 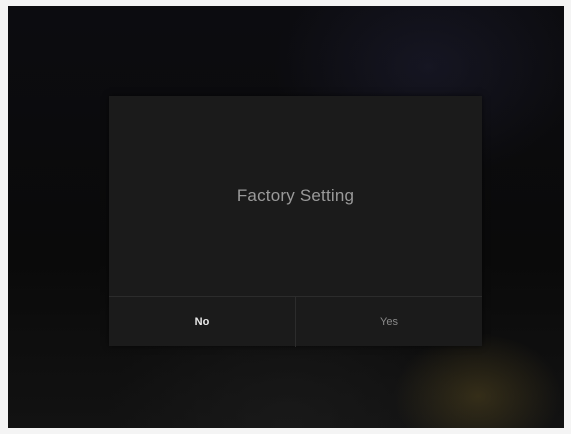 I want to click on yes-button: Yes, so click(x=389, y=322).